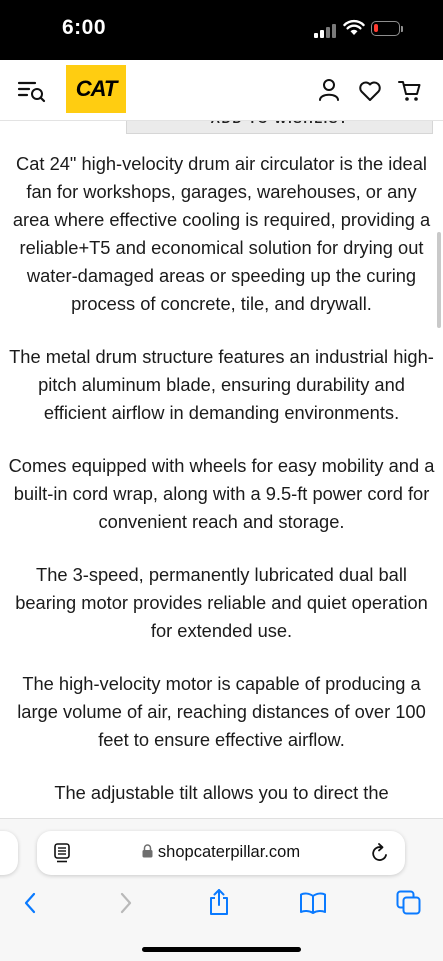 This screenshot has height=961, width=443. I want to click on chevron-right-icon, so click(126, 903).